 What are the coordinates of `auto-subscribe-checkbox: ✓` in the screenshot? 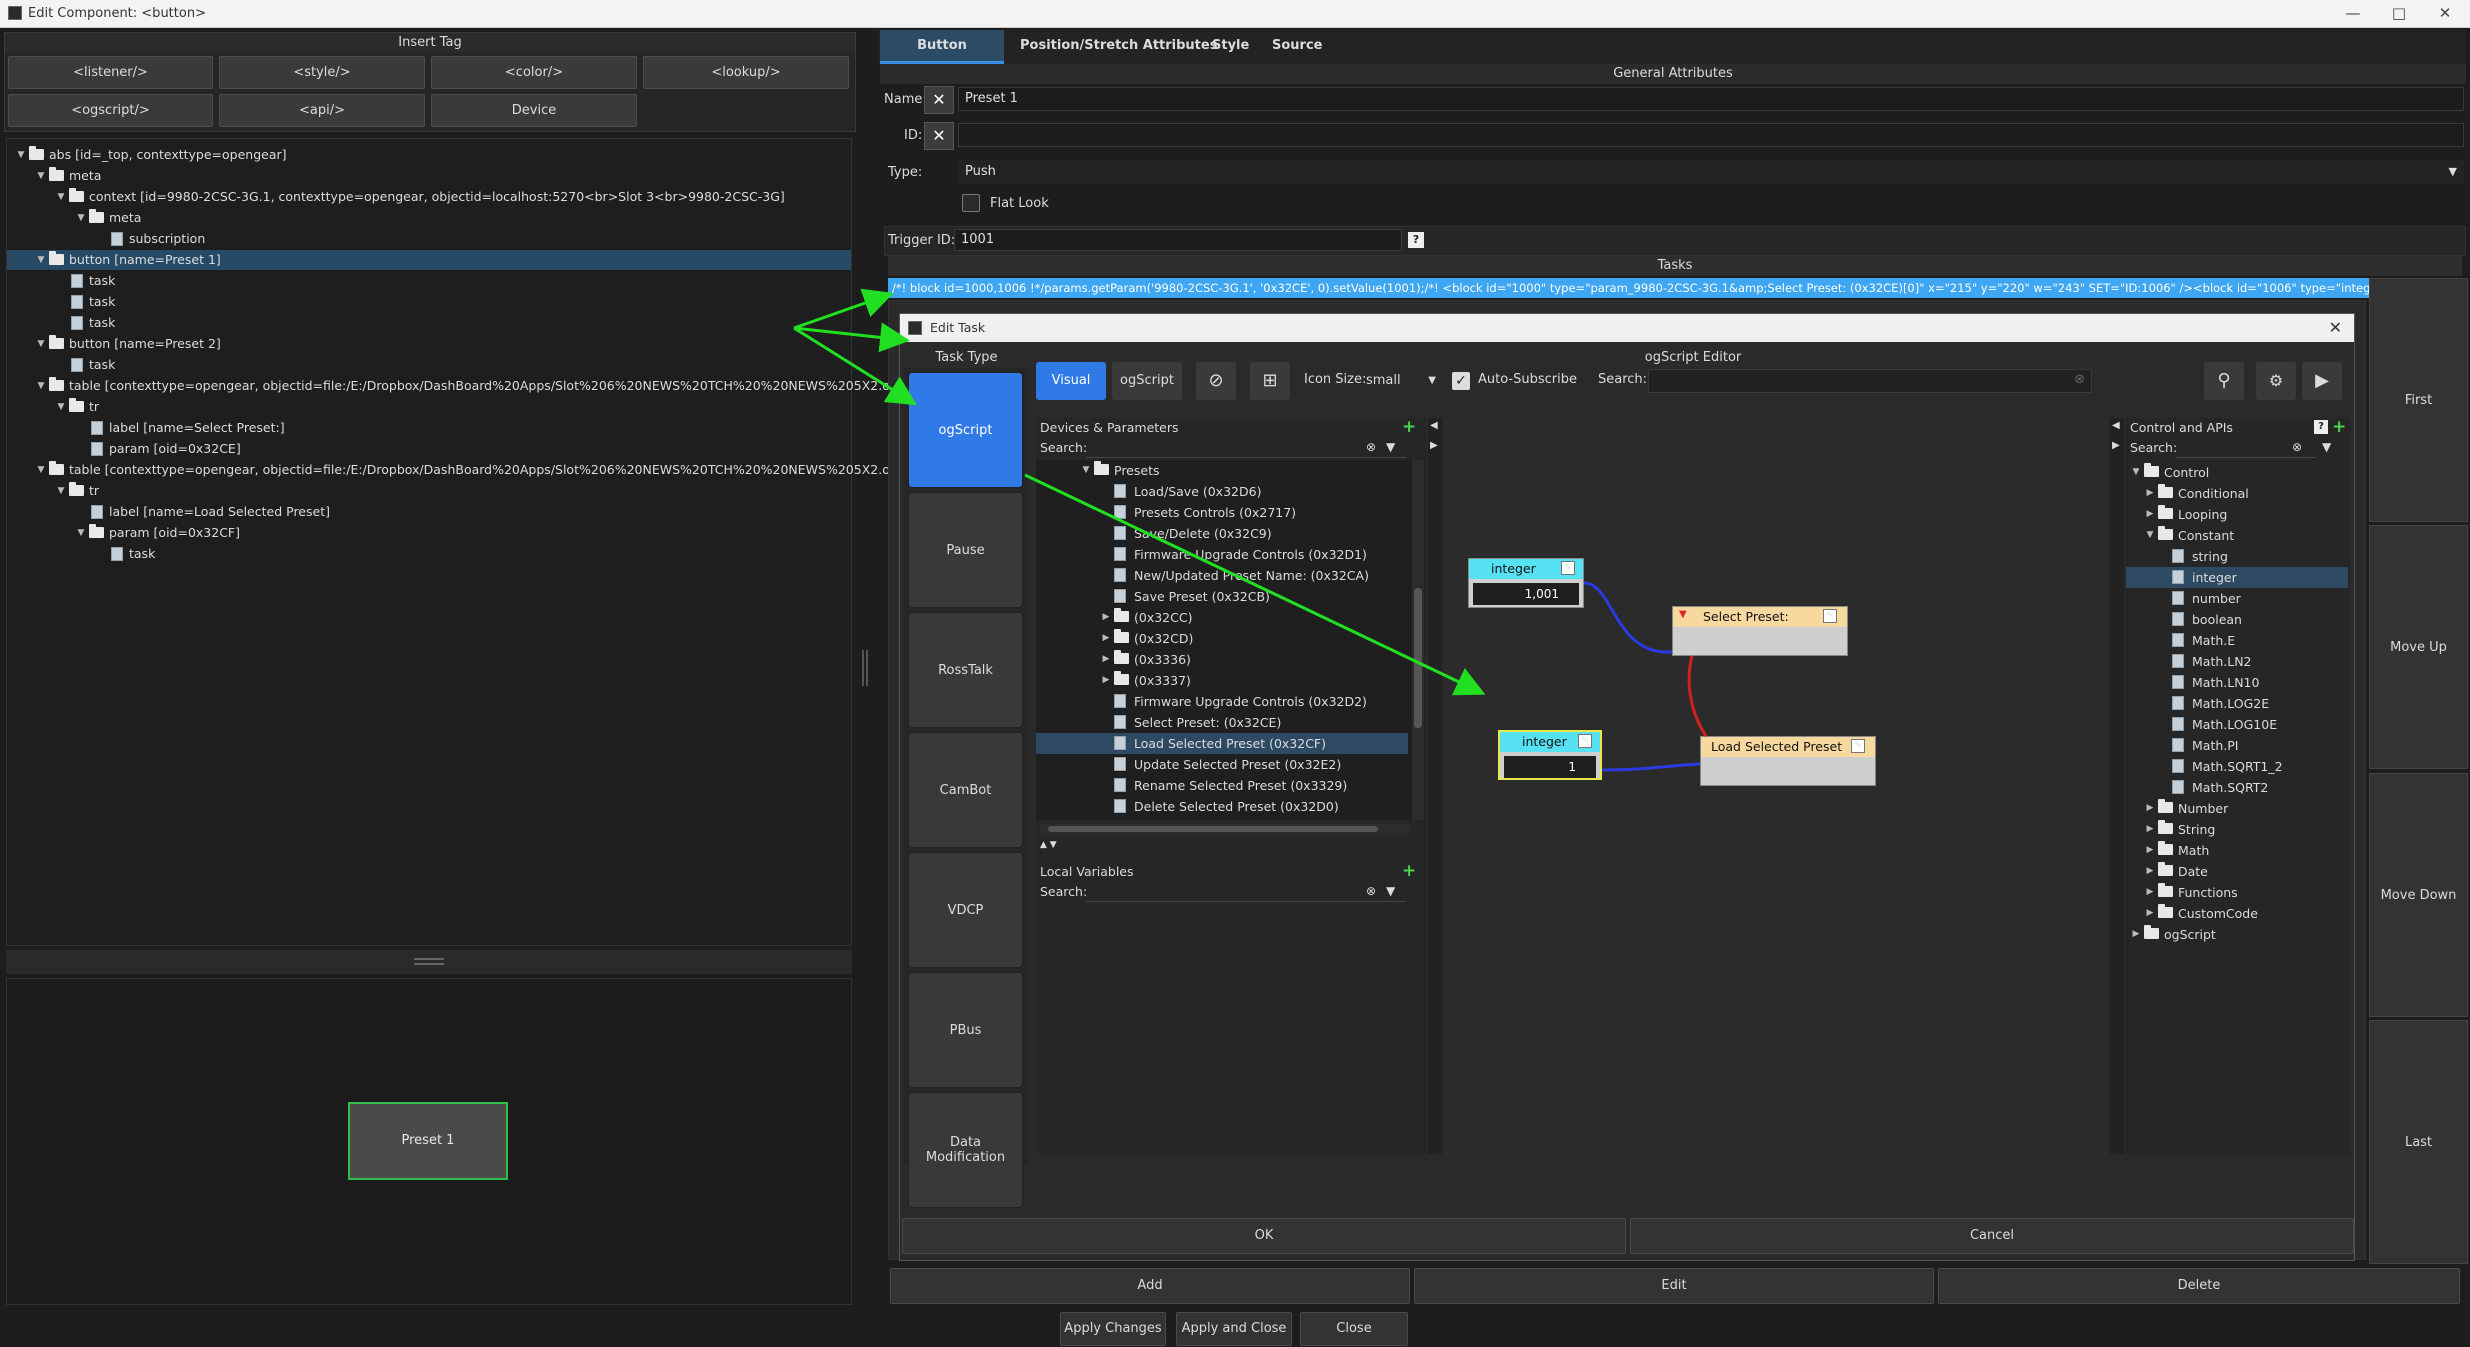 It's located at (1461, 381).